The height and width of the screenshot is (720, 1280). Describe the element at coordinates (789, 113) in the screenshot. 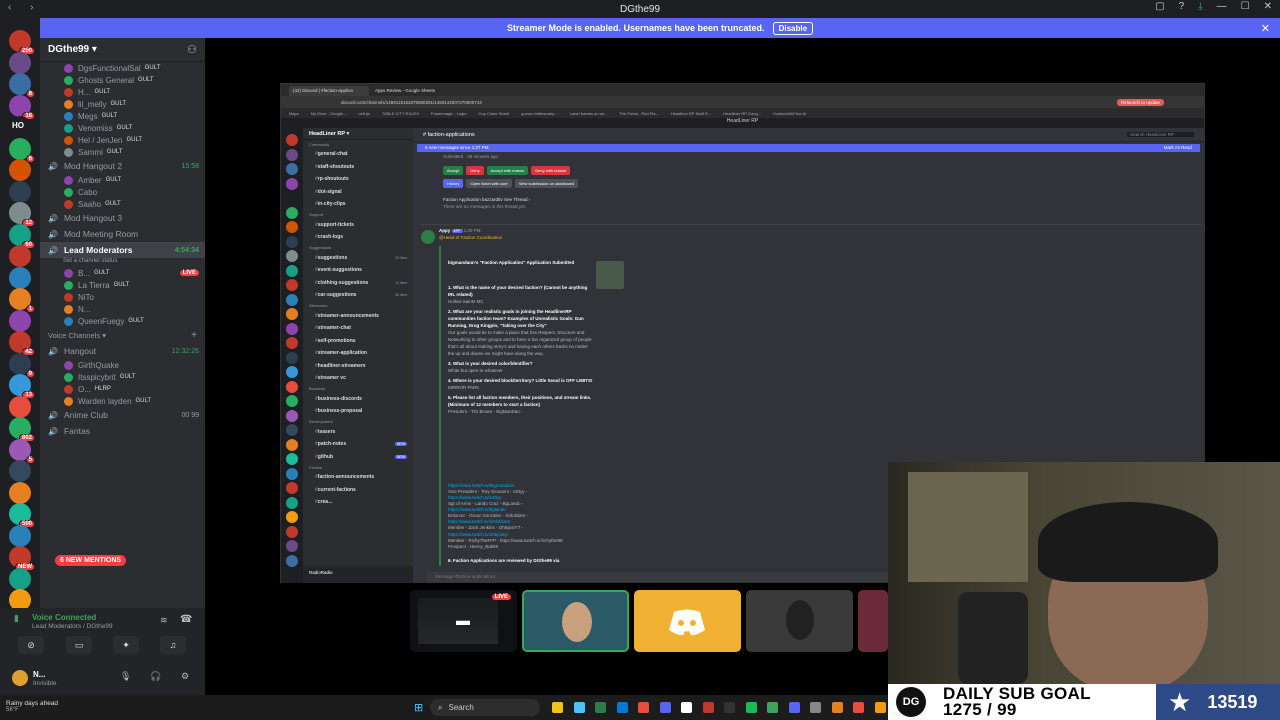

I see `bookmark: VulmonMAF.live AI` at that location.